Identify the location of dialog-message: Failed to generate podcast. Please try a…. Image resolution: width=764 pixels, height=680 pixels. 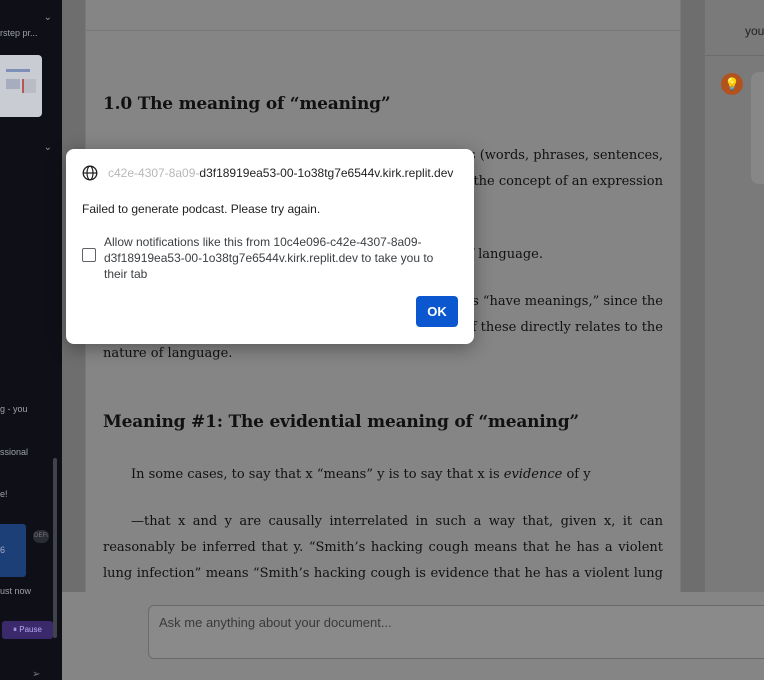
(201, 209).